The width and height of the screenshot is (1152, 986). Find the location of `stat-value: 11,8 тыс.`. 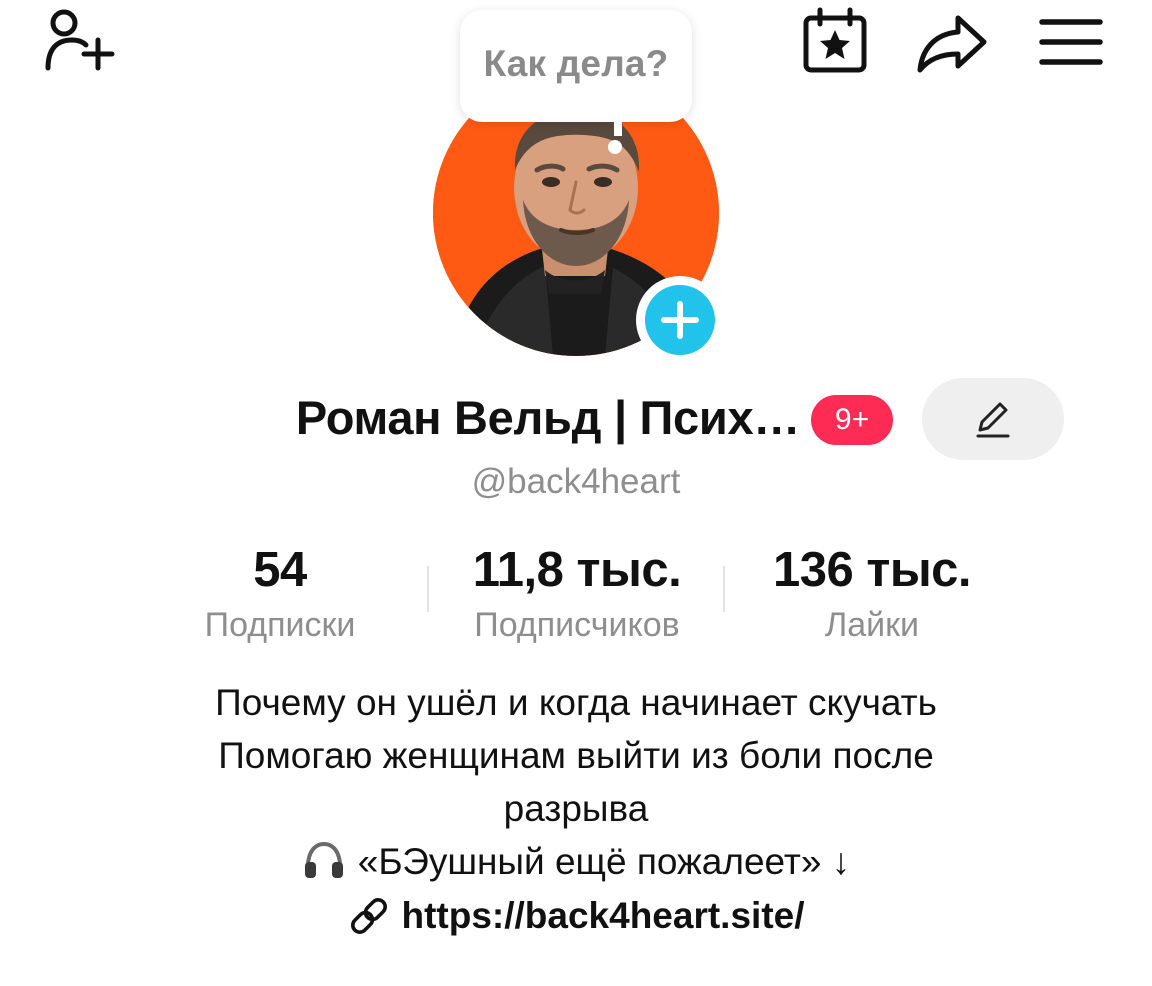

stat-value: 11,8 тыс. is located at coordinates (577, 570).